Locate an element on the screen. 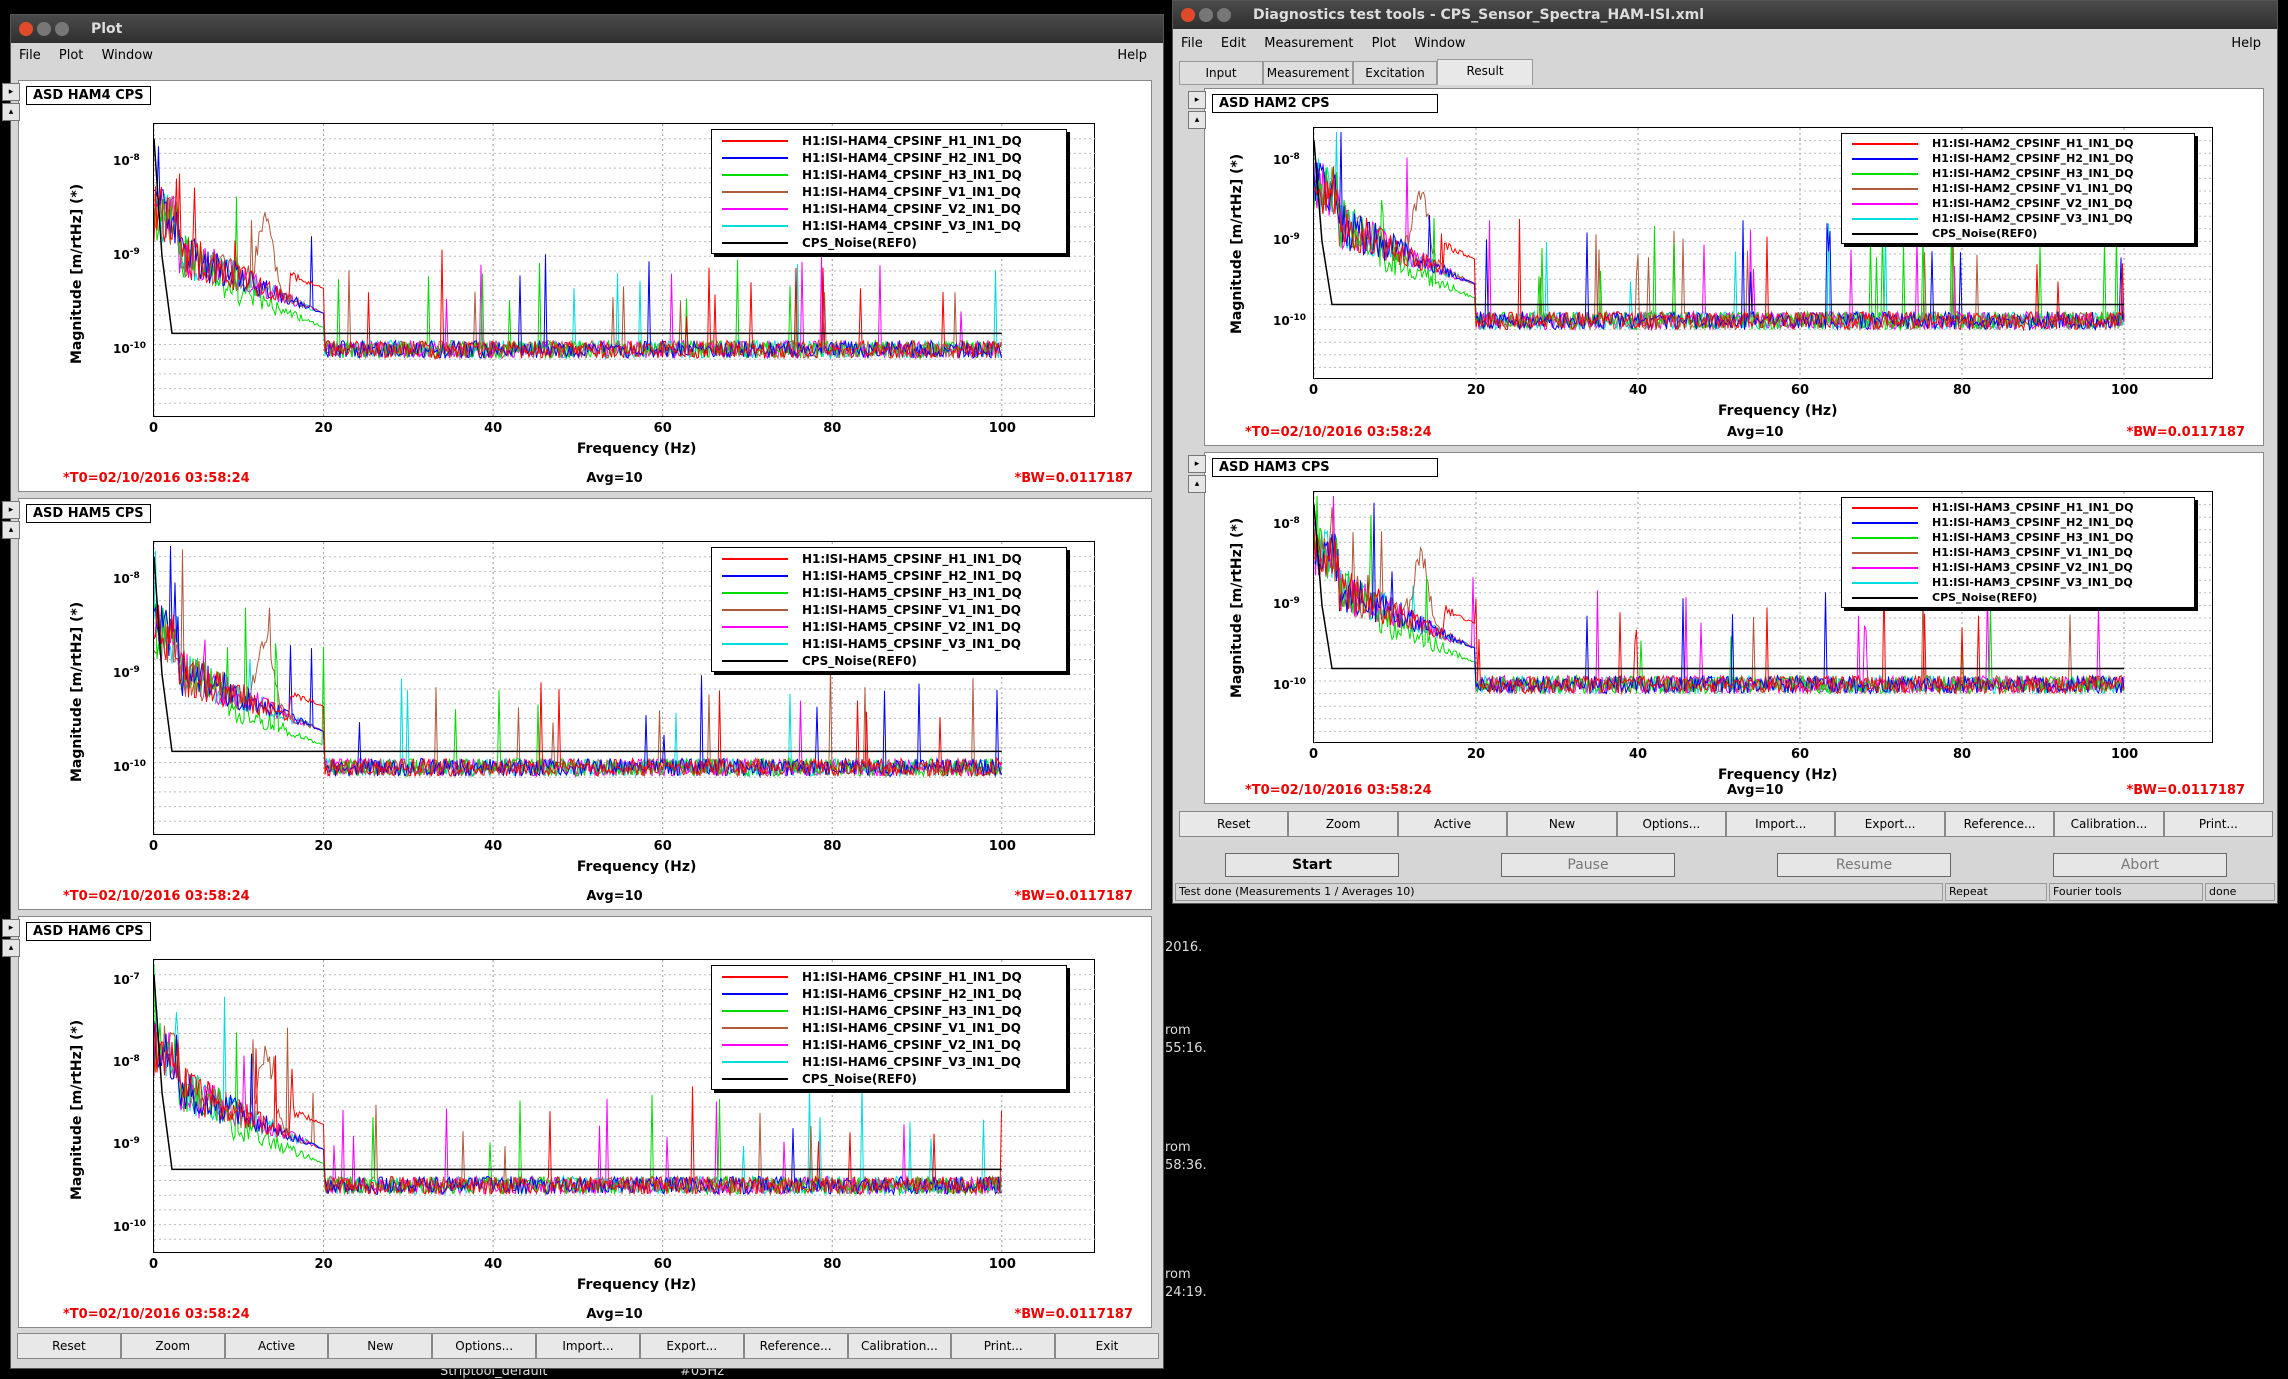  legend-entry: H1:ISI-HAM4_CPSINF_V1_IN1_DQ is located at coordinates (889, 191).